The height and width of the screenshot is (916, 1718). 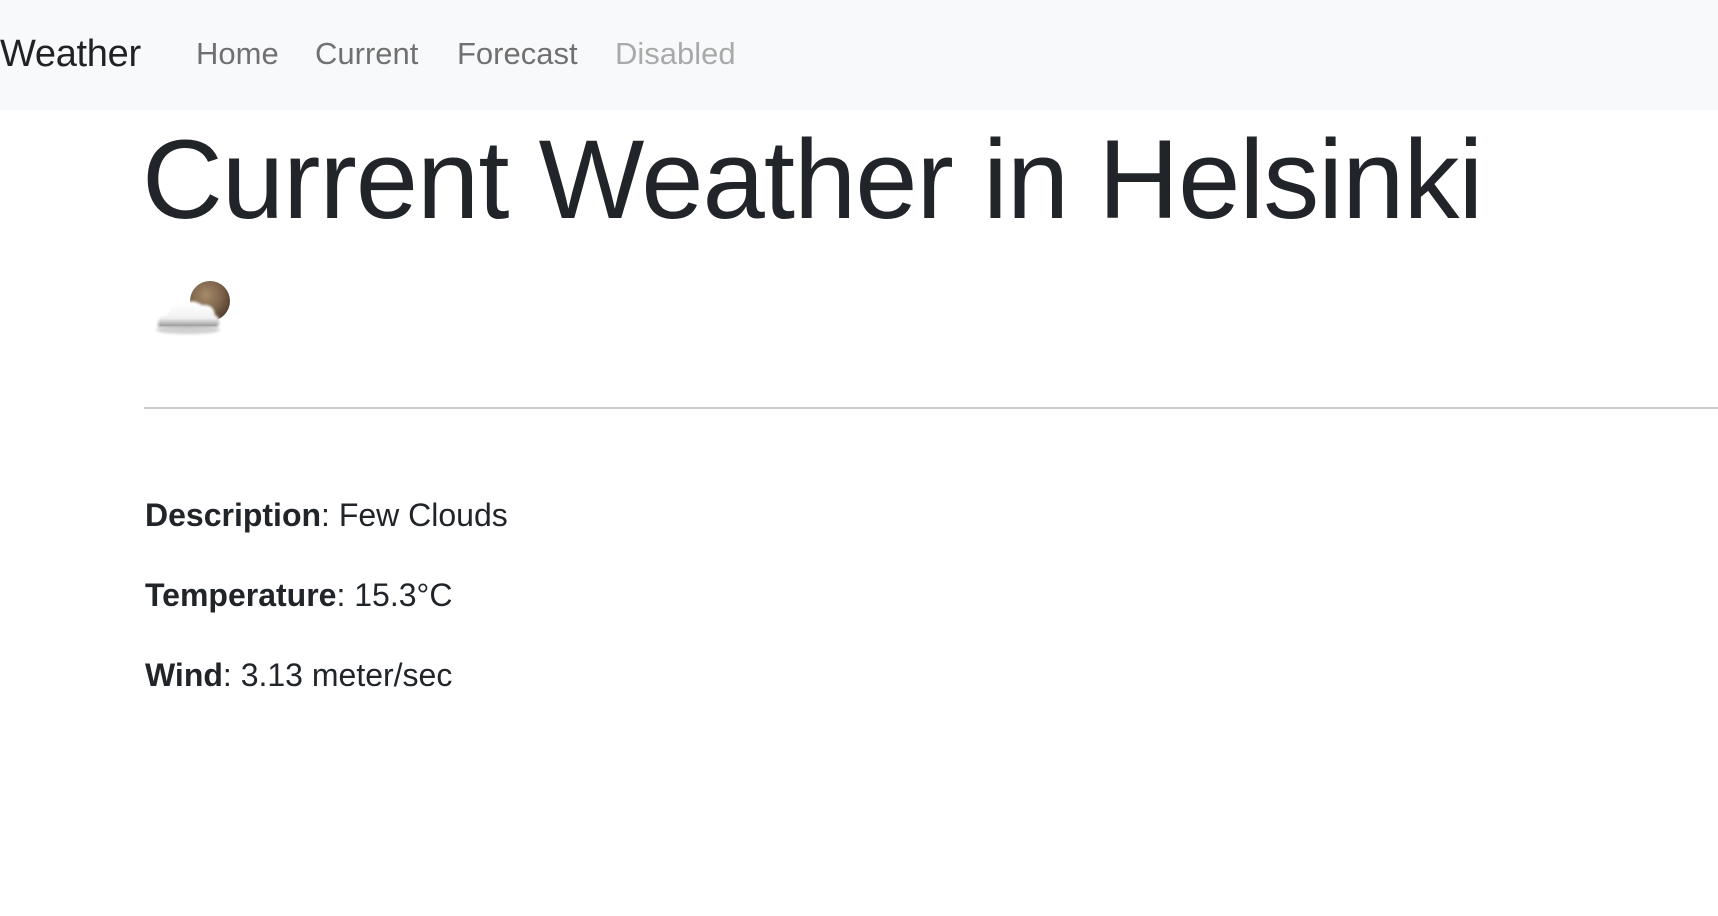 I want to click on description-value: Few Clouds, so click(x=418, y=515).